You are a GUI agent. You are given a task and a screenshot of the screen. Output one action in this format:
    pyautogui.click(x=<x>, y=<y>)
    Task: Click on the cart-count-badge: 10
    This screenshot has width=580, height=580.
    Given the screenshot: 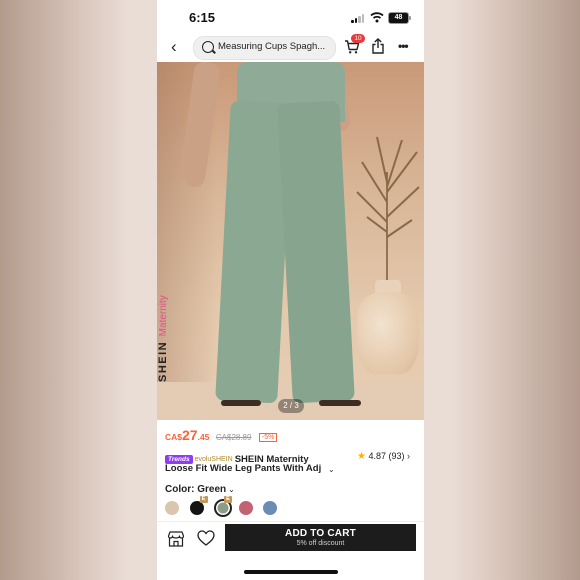 What is the action you would take?
    pyautogui.click(x=358, y=38)
    